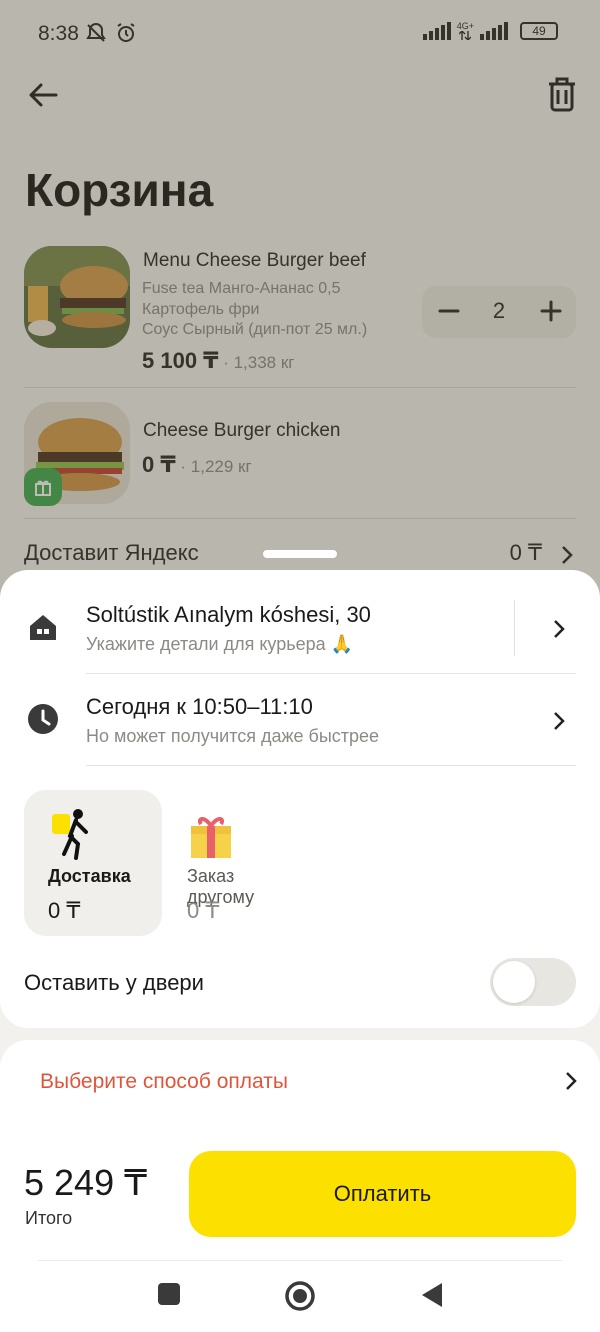  What do you see at coordinates (432, 1295) in the screenshot?
I see `back-triangle-icon` at bounding box center [432, 1295].